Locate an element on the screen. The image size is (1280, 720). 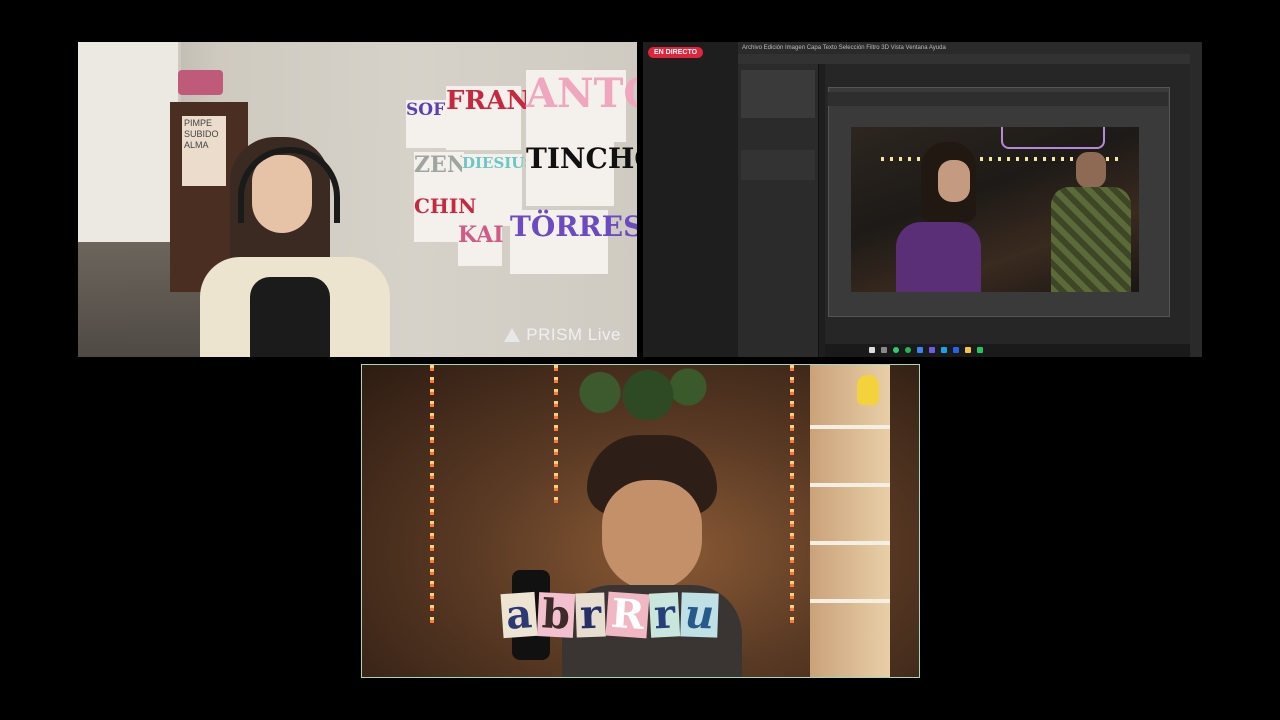
wall-paper-franco: FRANCO is located at coordinates (509, 118).